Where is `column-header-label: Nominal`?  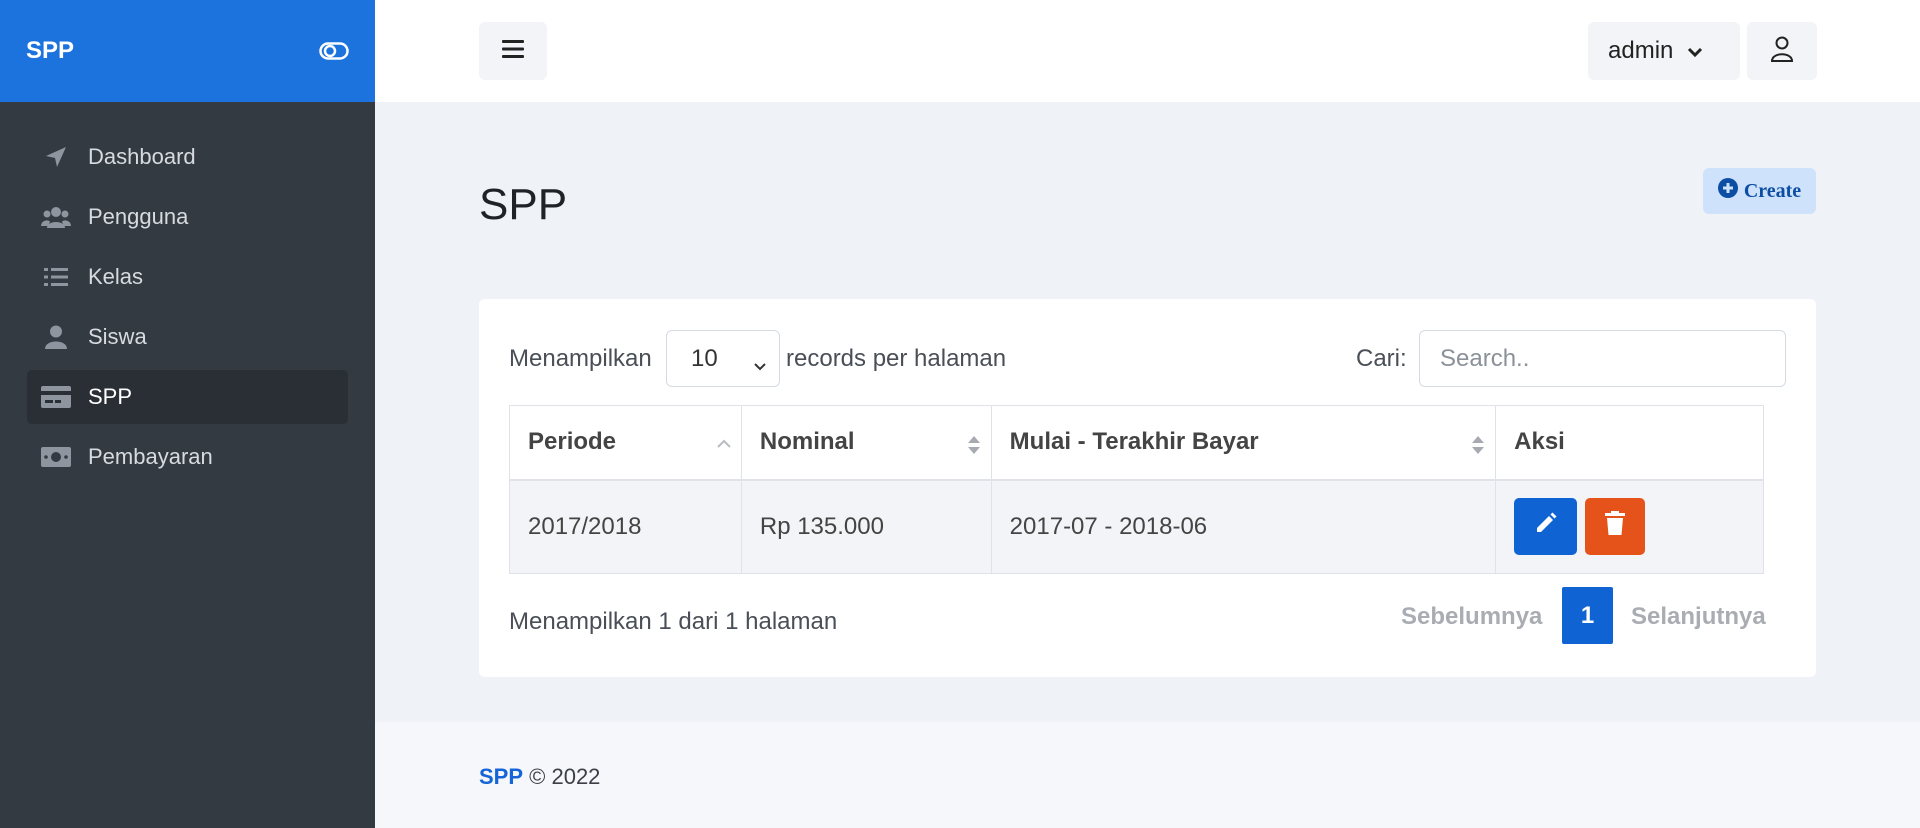 column-header-label: Nominal is located at coordinates (807, 442).